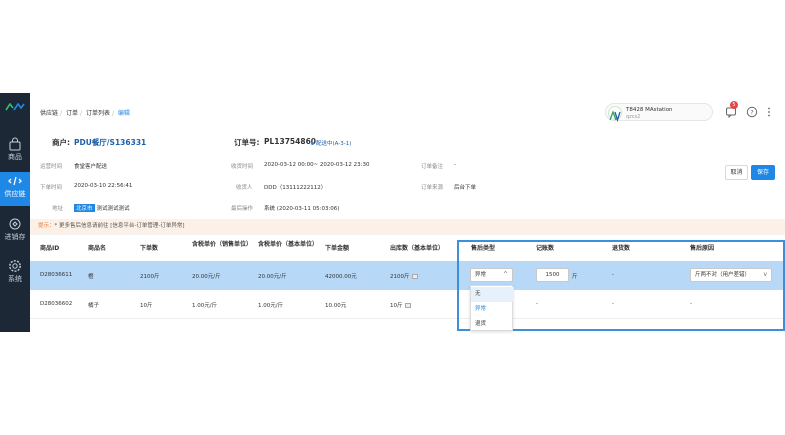 The height and width of the screenshot is (435, 785). I want to click on address-label: 地址, so click(58, 209).